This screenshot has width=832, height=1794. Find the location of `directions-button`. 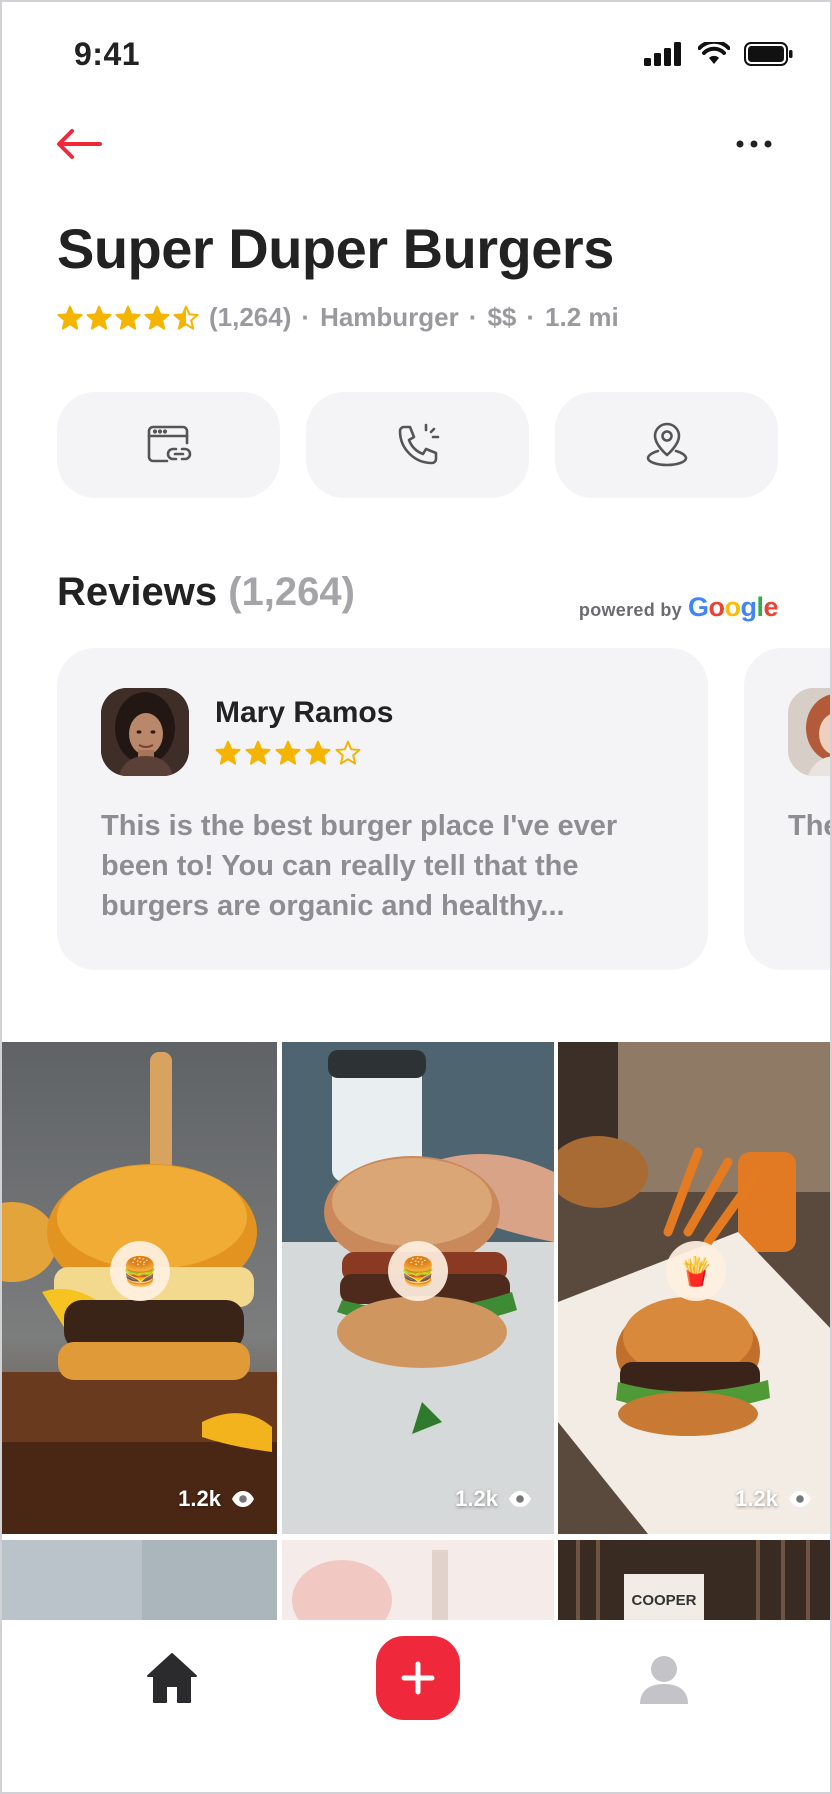

directions-button is located at coordinates (666, 445).